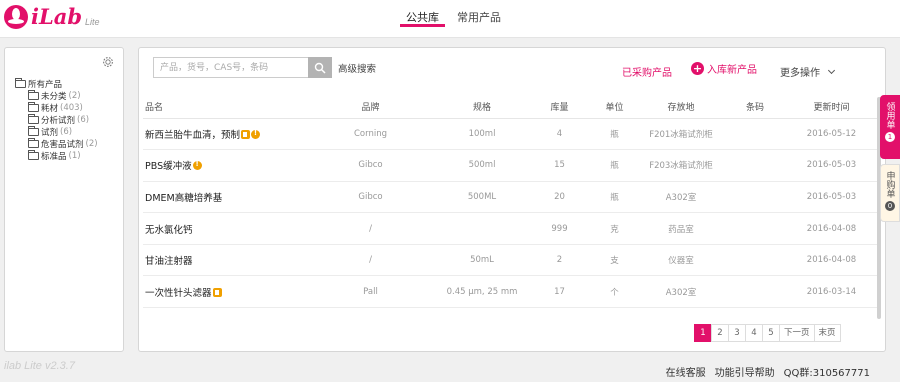 The image size is (900, 382). I want to click on online-support-link: 在线客服, so click(686, 371).